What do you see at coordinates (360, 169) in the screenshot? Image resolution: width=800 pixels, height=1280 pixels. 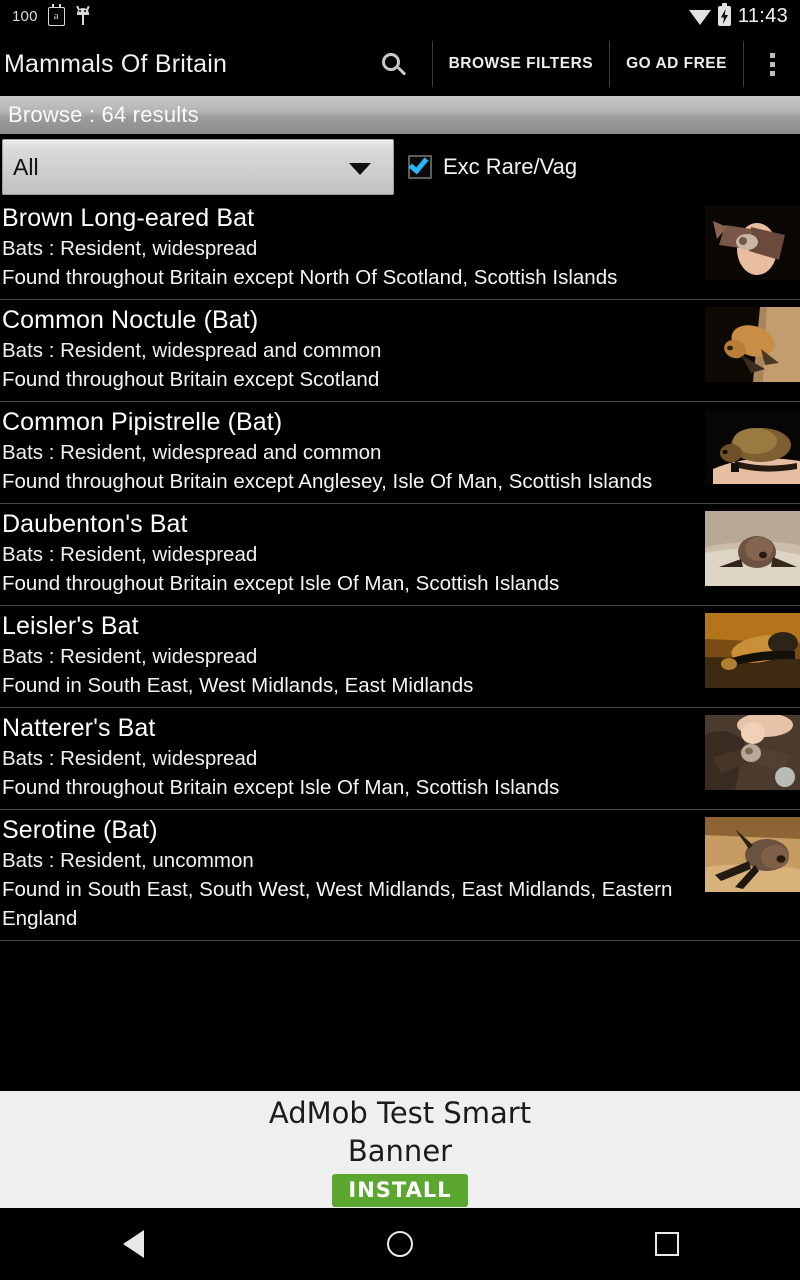 I see `chevron-down-icon` at bounding box center [360, 169].